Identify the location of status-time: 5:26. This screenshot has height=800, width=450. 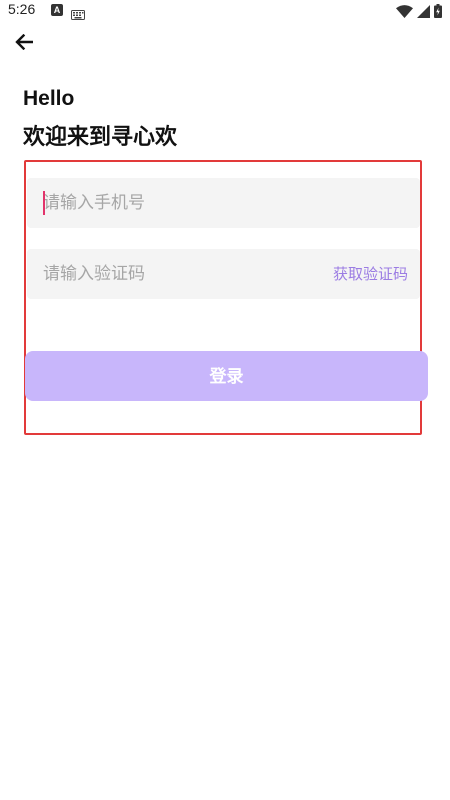
(22, 9).